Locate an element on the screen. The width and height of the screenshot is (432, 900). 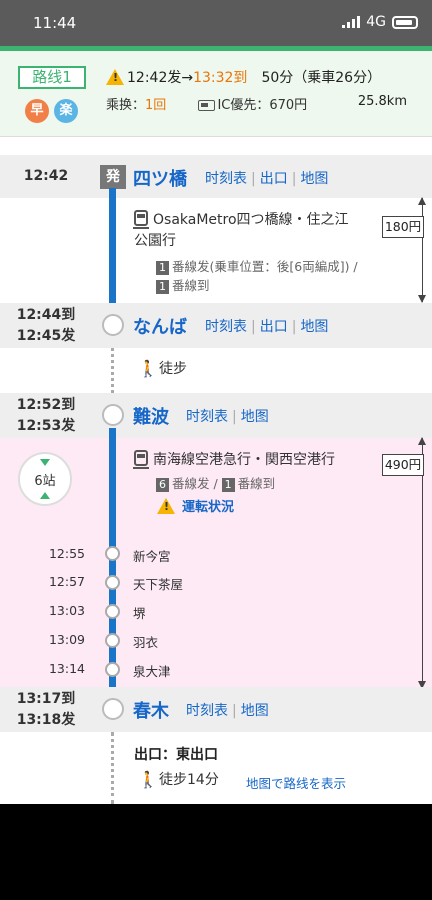
easy-badge: 楽 is located at coordinates (66, 111).